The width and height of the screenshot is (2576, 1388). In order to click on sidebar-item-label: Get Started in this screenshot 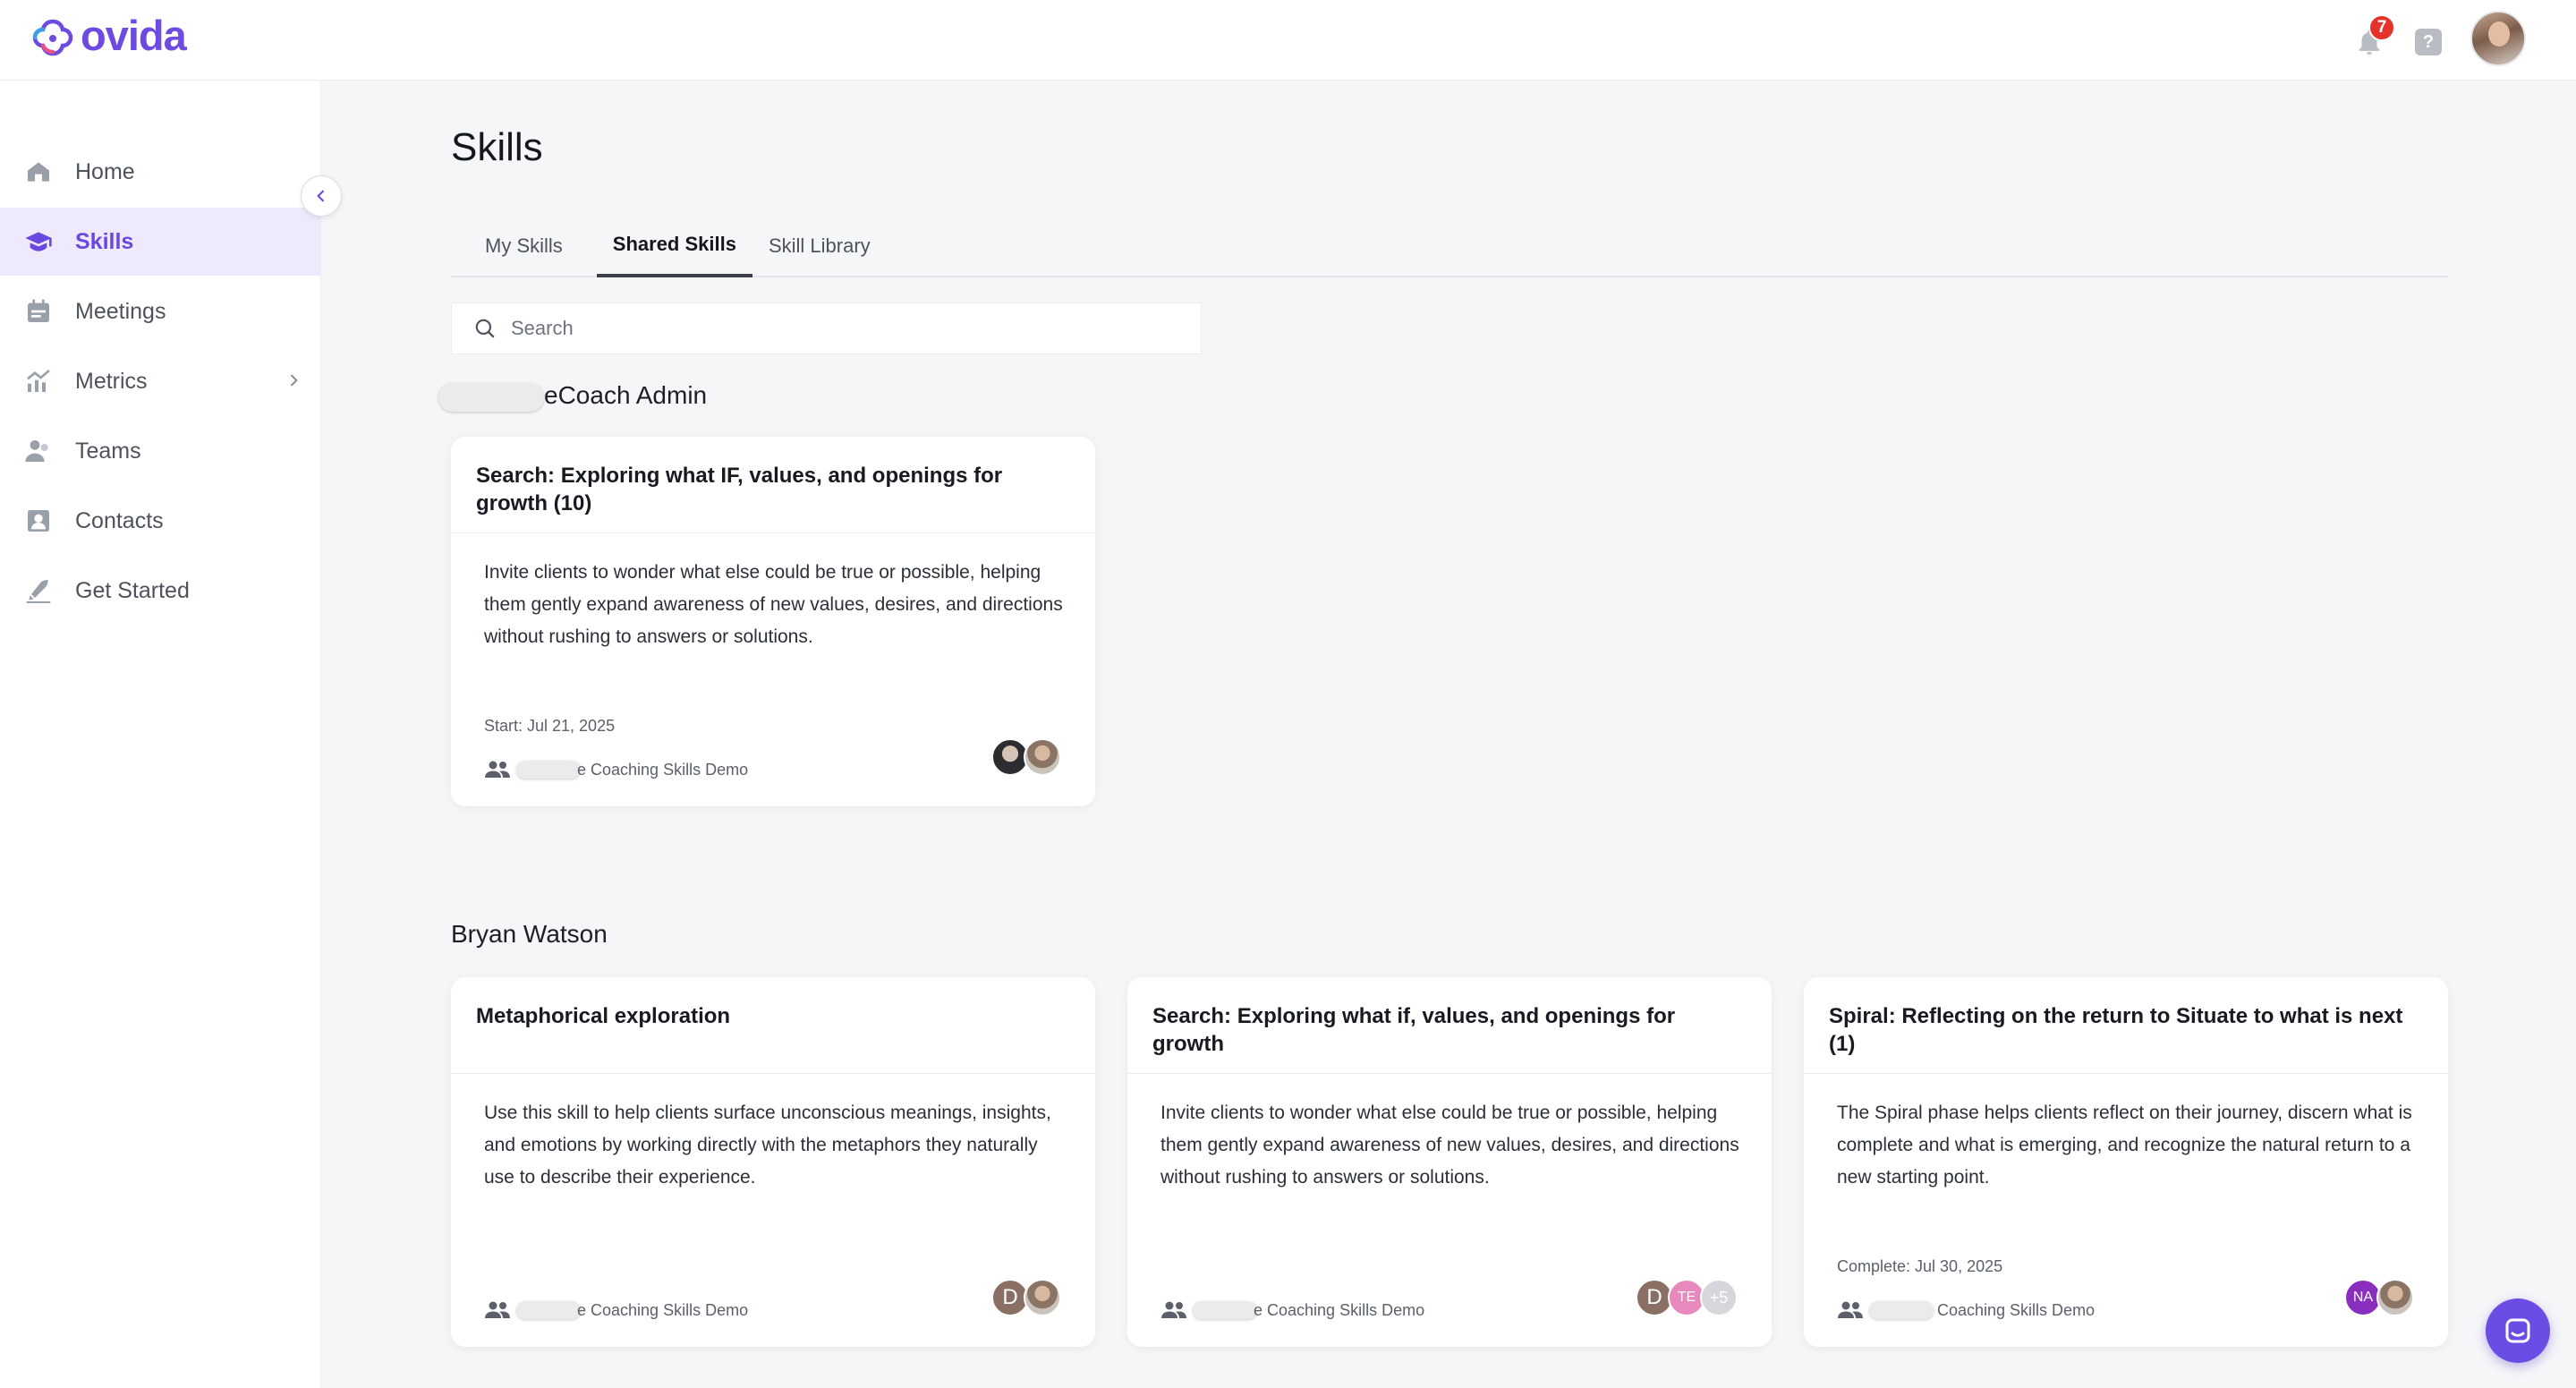, I will do `click(132, 590)`.